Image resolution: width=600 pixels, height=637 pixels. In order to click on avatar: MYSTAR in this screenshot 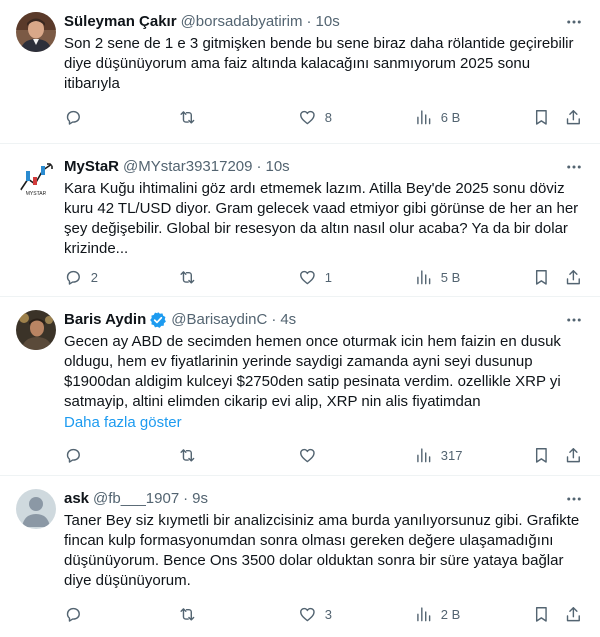, I will do `click(36, 177)`.